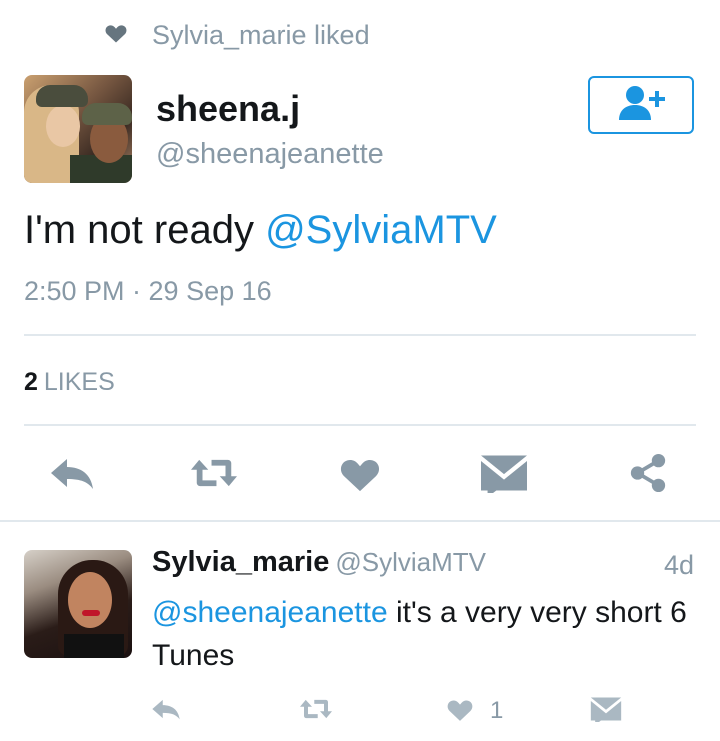  What do you see at coordinates (270, 154) in the screenshot?
I see `author-handle: @sheenajeanette` at bounding box center [270, 154].